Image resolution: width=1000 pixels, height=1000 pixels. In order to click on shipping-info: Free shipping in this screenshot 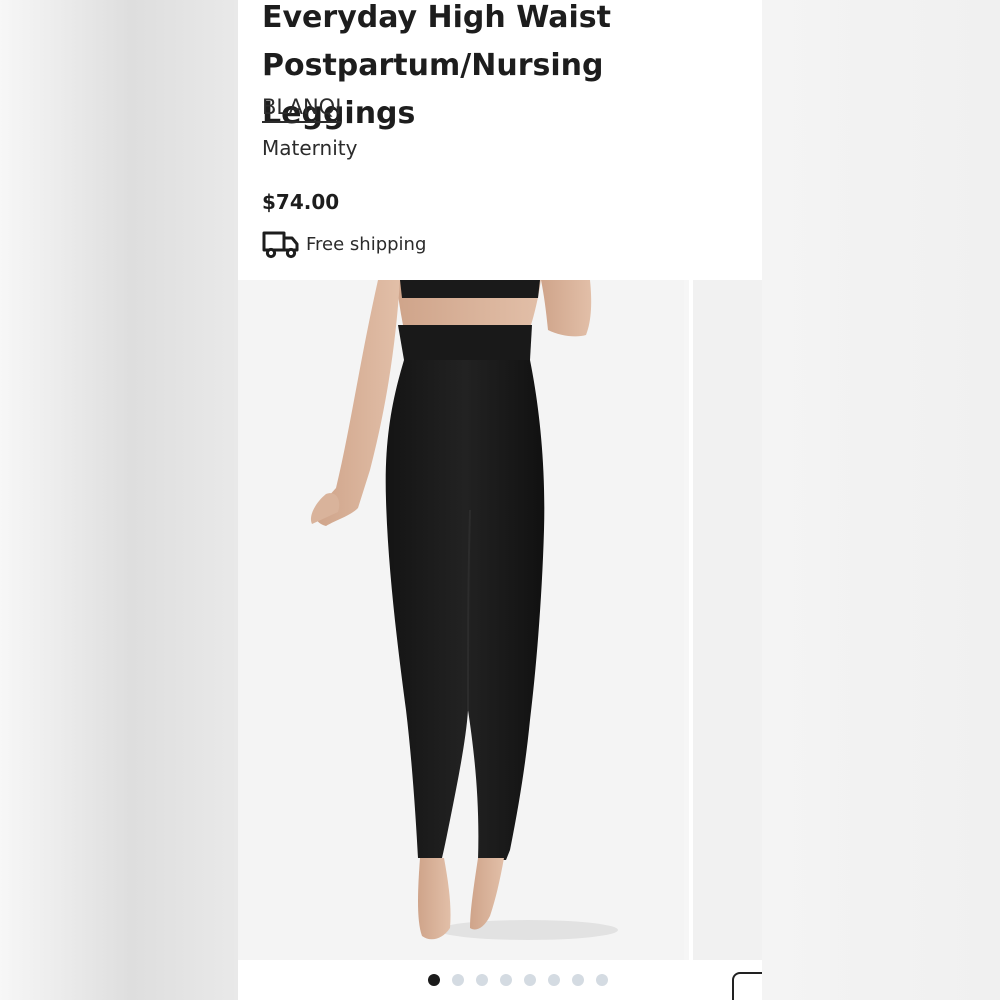, I will do `click(344, 244)`.